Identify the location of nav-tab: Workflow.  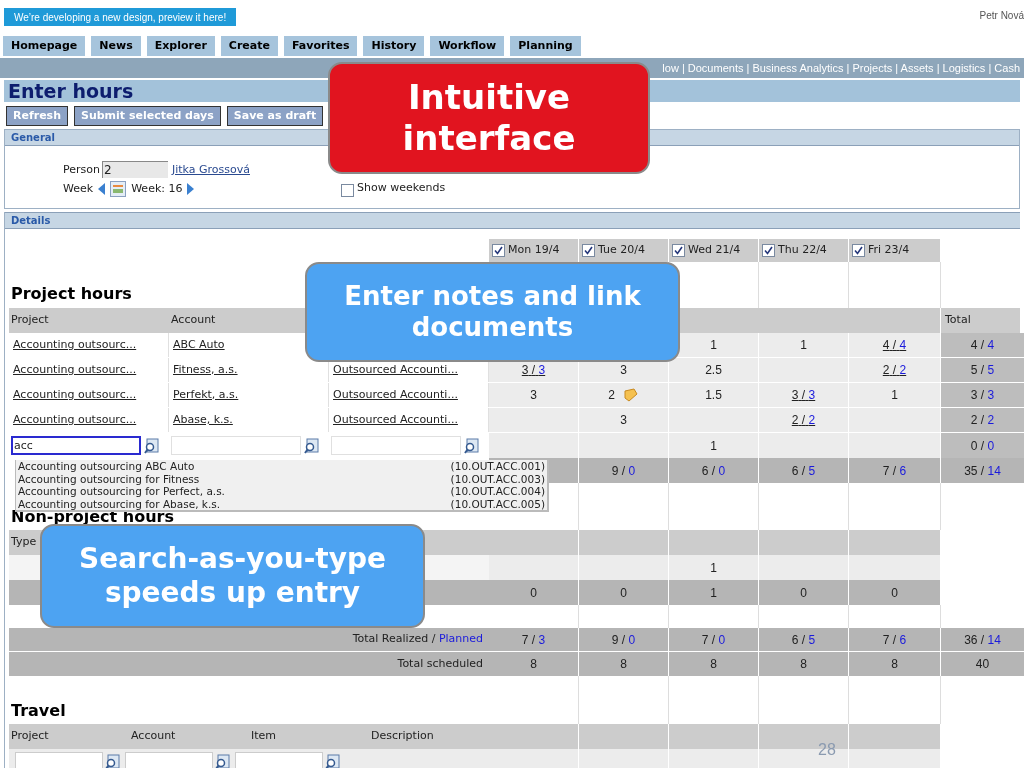
(467, 46).